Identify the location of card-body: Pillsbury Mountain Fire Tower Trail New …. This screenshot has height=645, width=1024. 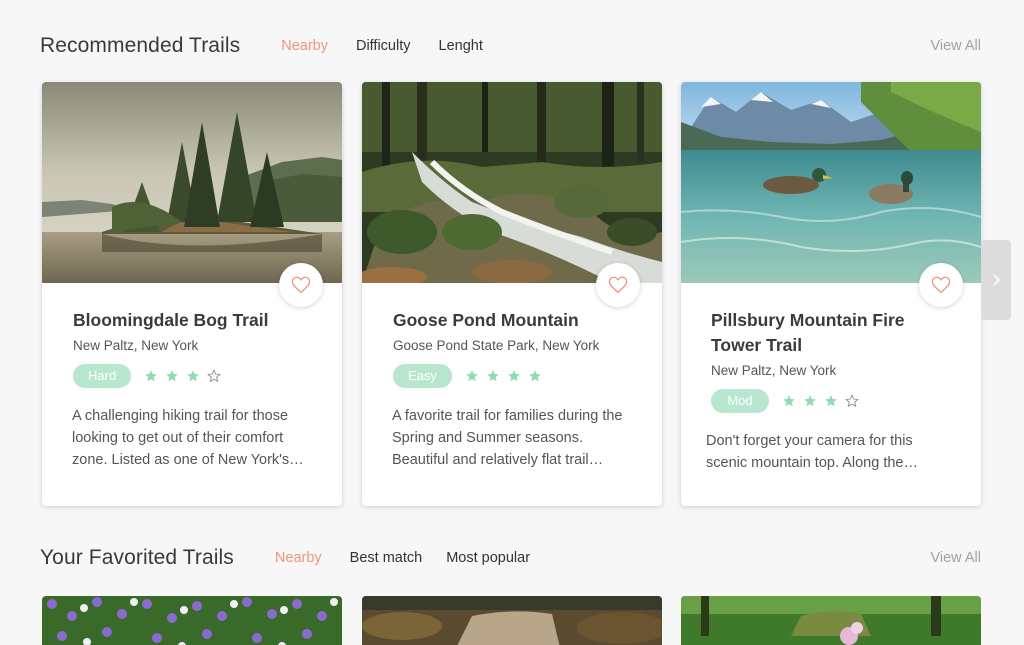
(831, 391).